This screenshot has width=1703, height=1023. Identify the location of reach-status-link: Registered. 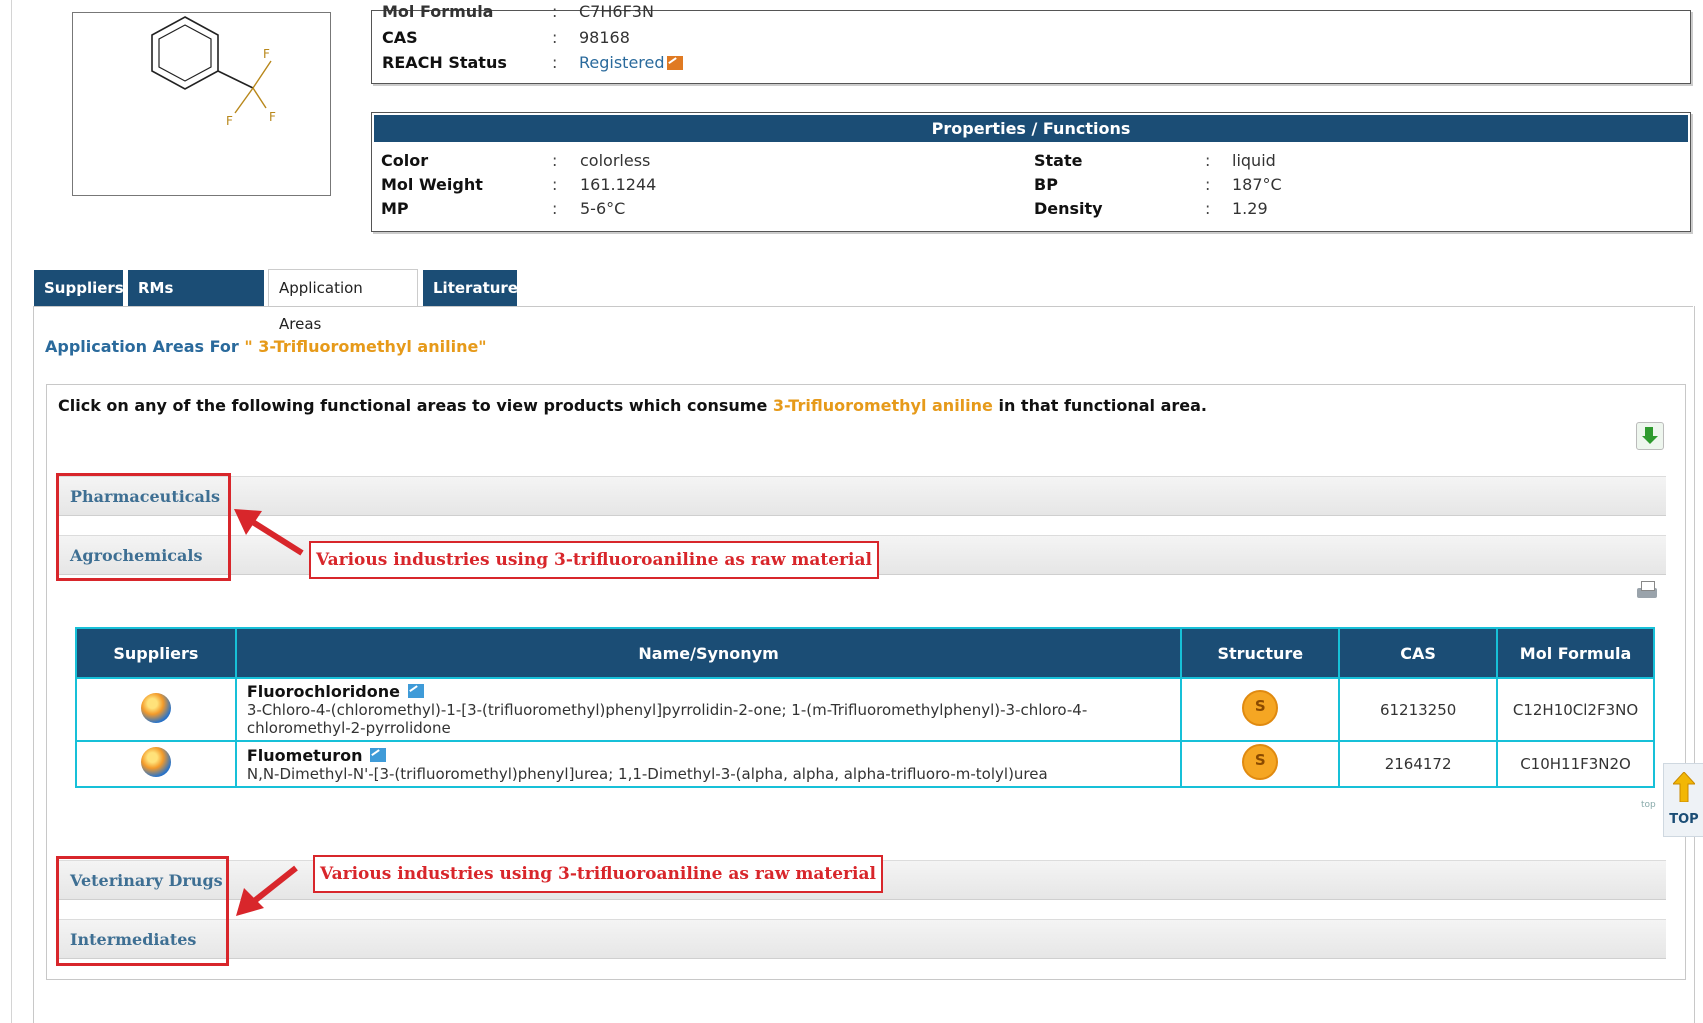
(631, 62).